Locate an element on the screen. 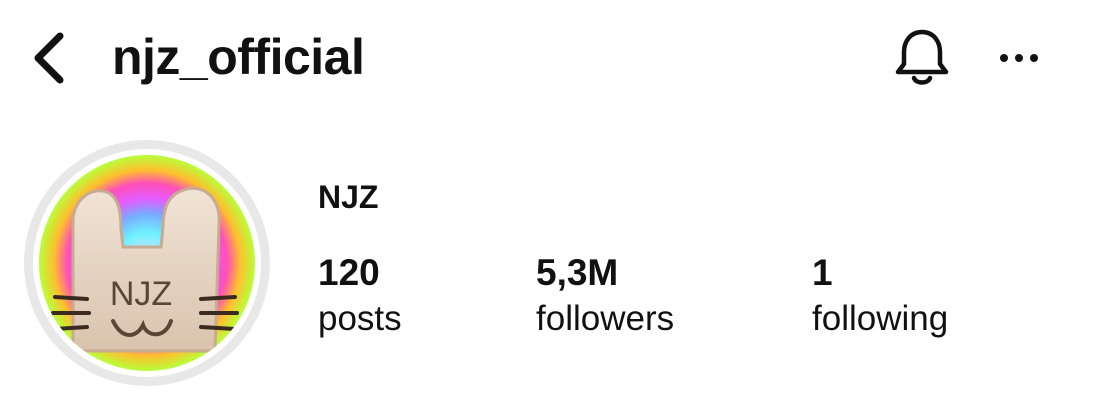  profile-username: njz_official is located at coordinates (238, 57).